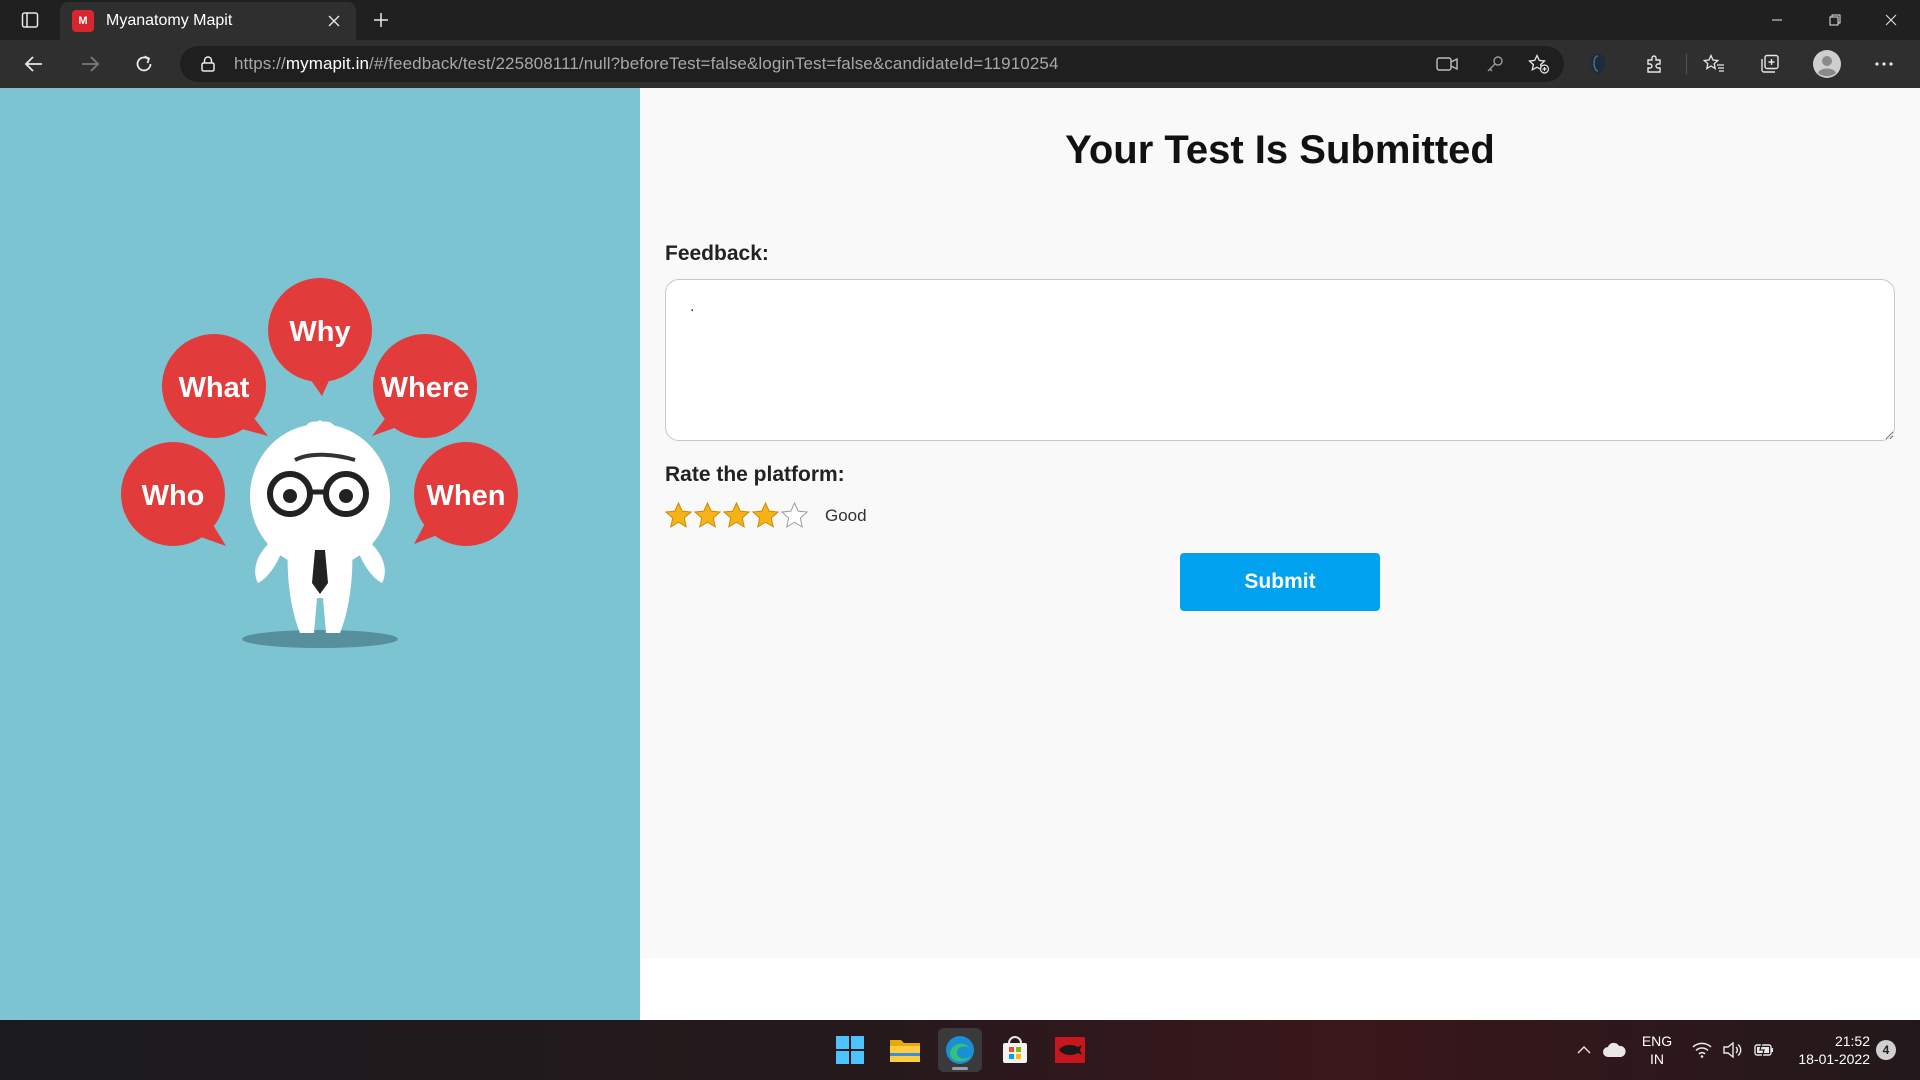 The height and width of the screenshot is (1080, 1920). What do you see at coordinates (1070, 1050) in the screenshot?
I see `app-icon` at bounding box center [1070, 1050].